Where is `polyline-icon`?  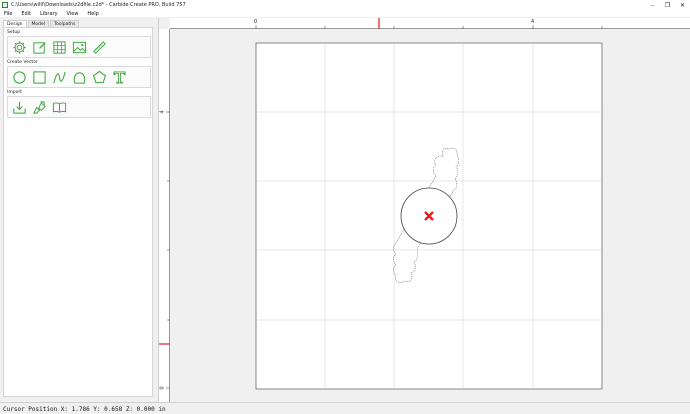 polyline-icon is located at coordinates (79, 77).